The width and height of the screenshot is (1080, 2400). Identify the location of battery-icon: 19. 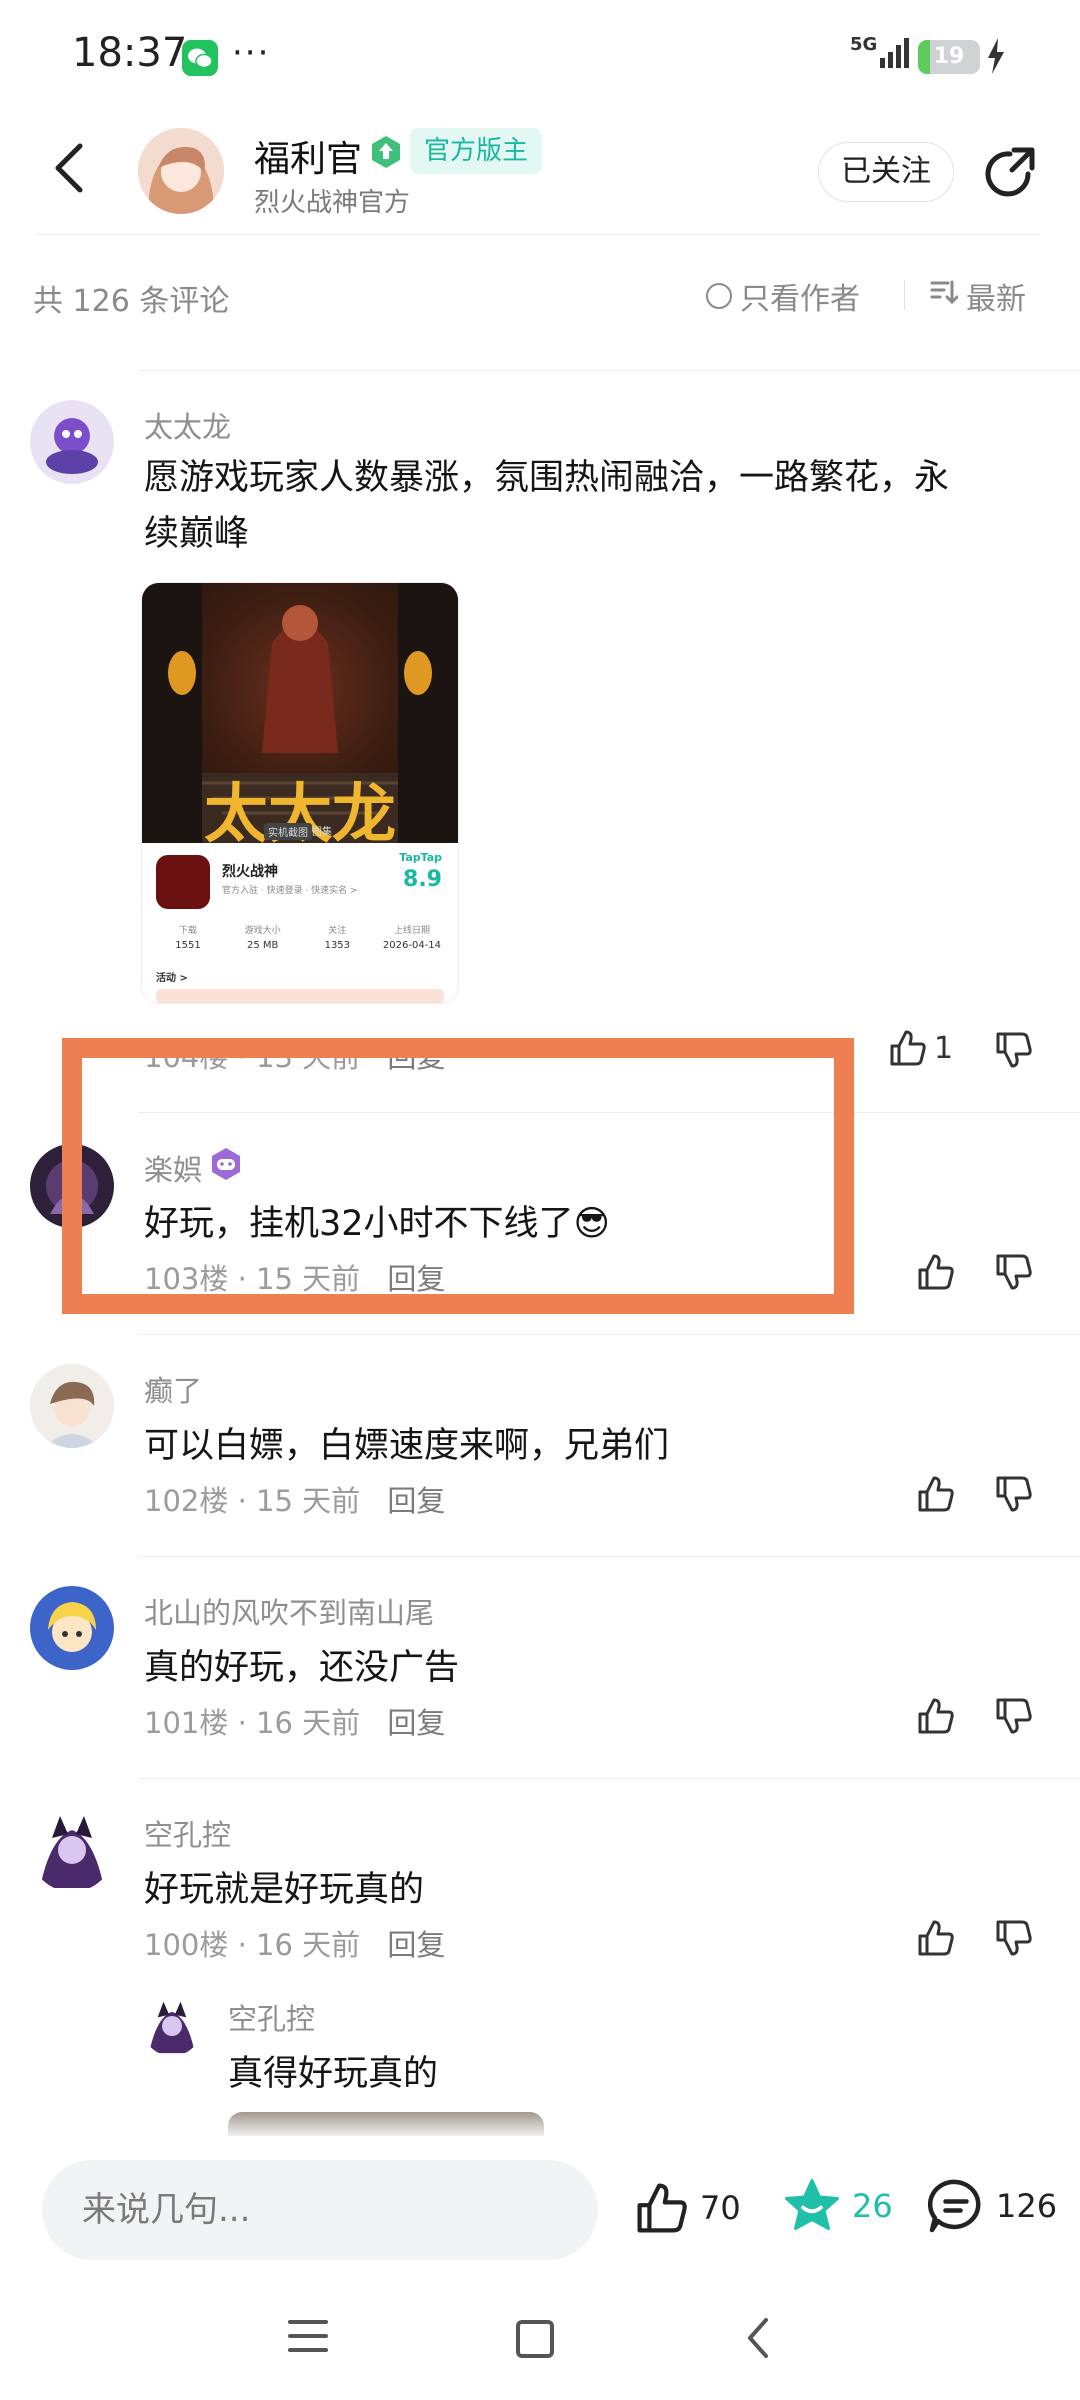
(949, 57).